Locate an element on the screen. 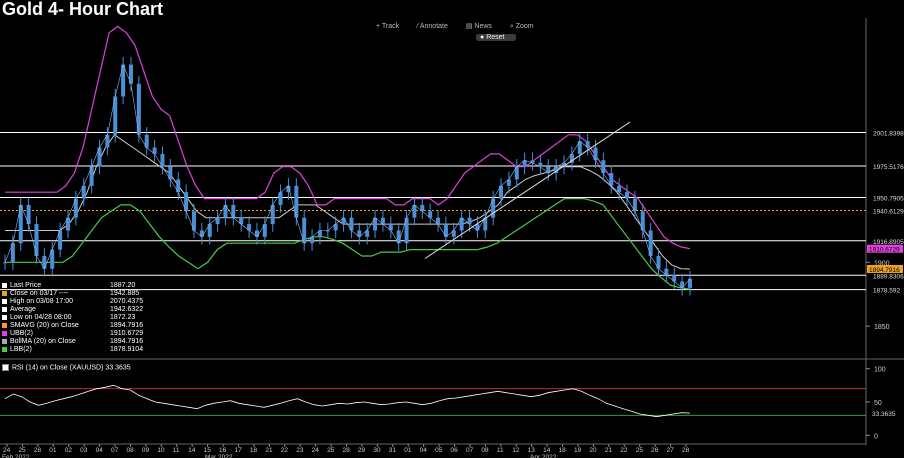  legend-item: High on 03/08 17:00 2070.4375 is located at coordinates (72, 302).